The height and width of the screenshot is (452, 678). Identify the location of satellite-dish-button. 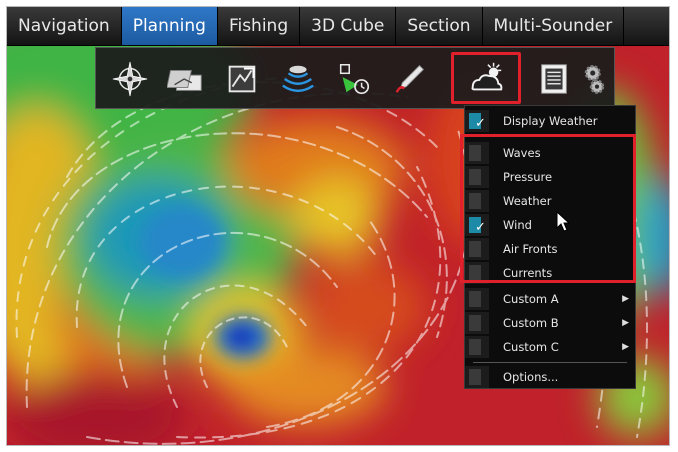
(298, 79).